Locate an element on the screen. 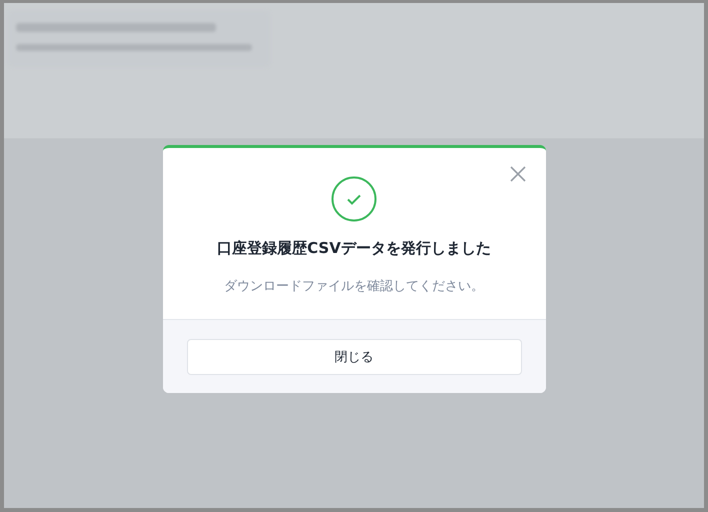  dialog-message: ダウンロードファイルを確認してください。 is located at coordinates (354, 286).